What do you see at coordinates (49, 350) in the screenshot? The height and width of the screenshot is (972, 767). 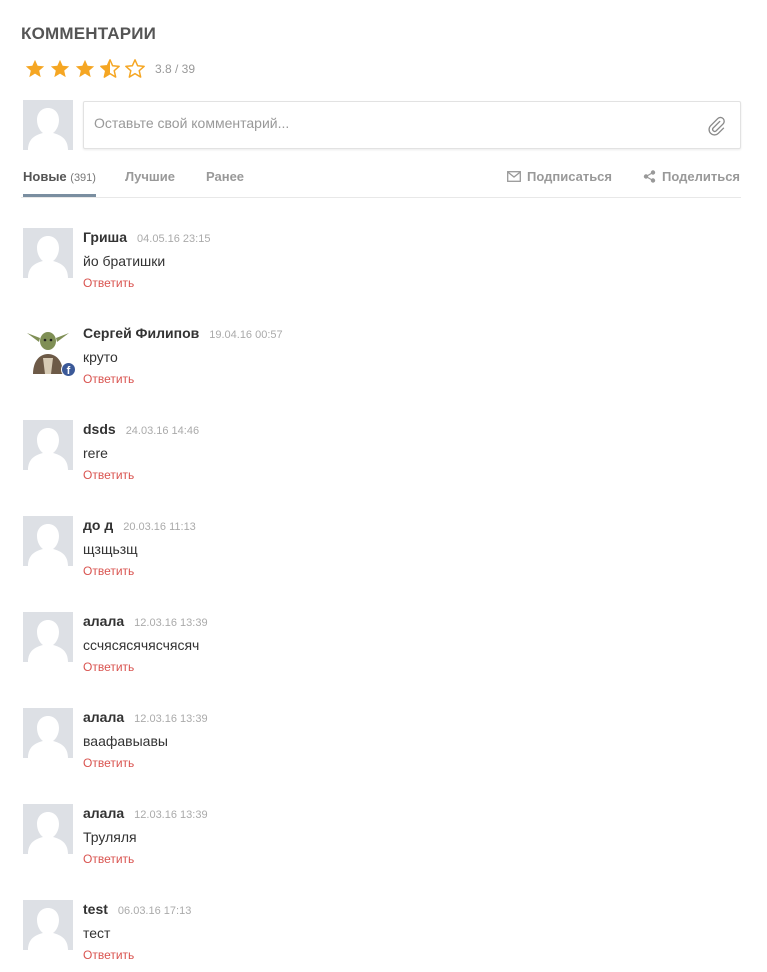 I see `avatar: f` at bounding box center [49, 350].